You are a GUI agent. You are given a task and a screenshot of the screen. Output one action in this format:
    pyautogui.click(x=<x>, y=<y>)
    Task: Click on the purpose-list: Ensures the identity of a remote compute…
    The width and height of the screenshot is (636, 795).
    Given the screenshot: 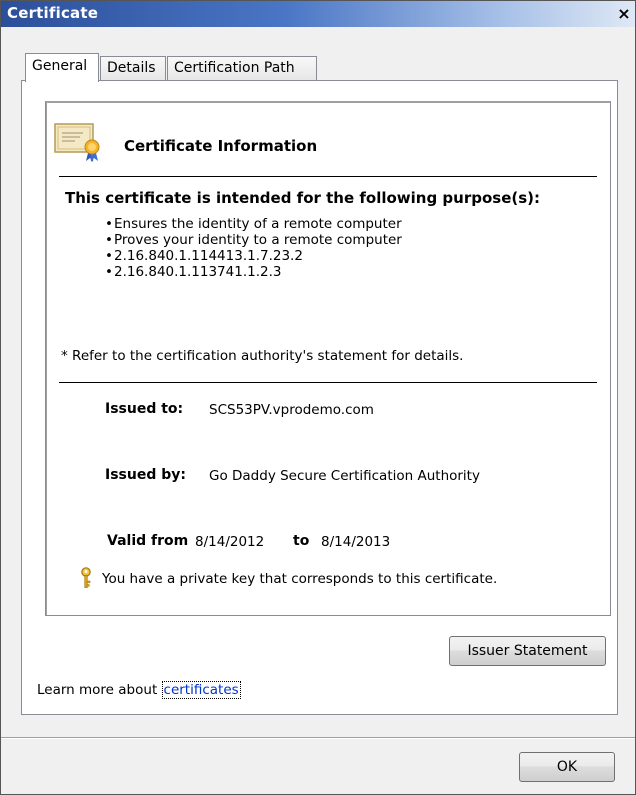 What is the action you would take?
    pyautogui.click(x=253, y=248)
    